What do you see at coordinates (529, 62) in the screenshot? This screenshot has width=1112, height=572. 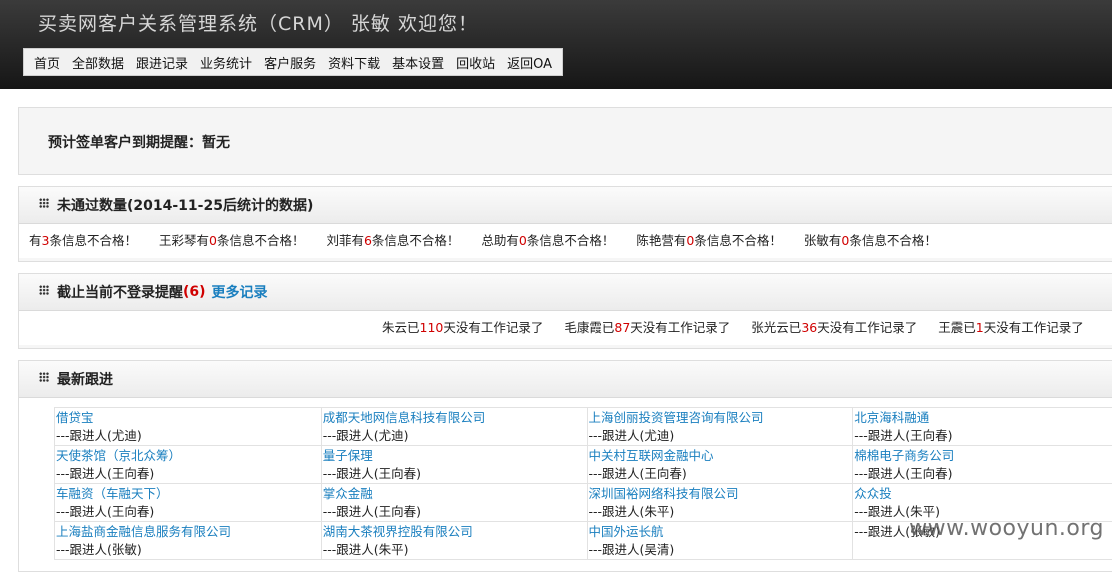 I see `nav-back-to-oa: 返回OA` at bounding box center [529, 62].